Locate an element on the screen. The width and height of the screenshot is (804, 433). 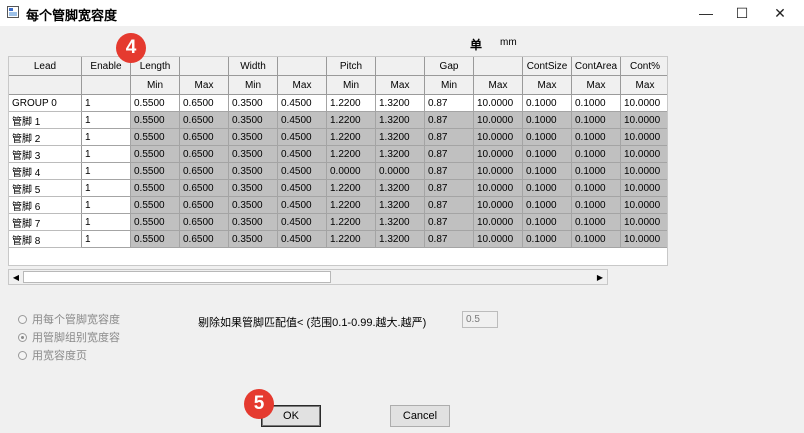
cancel-button: Cancel is located at coordinates (420, 416).